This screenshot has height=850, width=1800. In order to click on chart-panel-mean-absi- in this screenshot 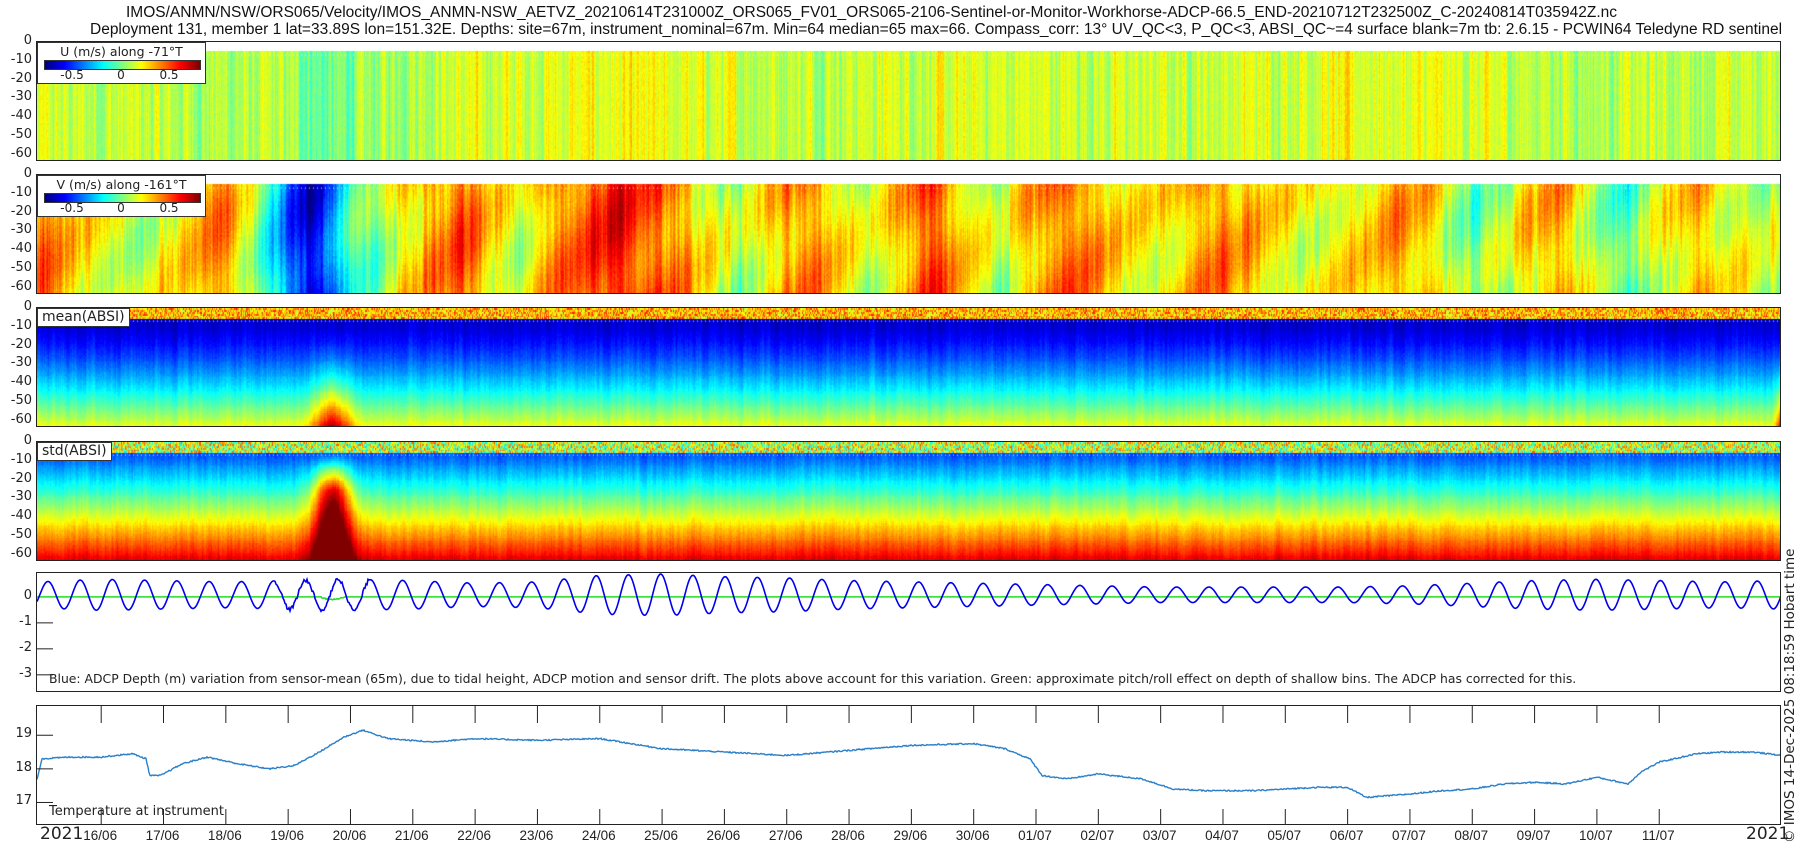, I will do `click(908, 367)`.